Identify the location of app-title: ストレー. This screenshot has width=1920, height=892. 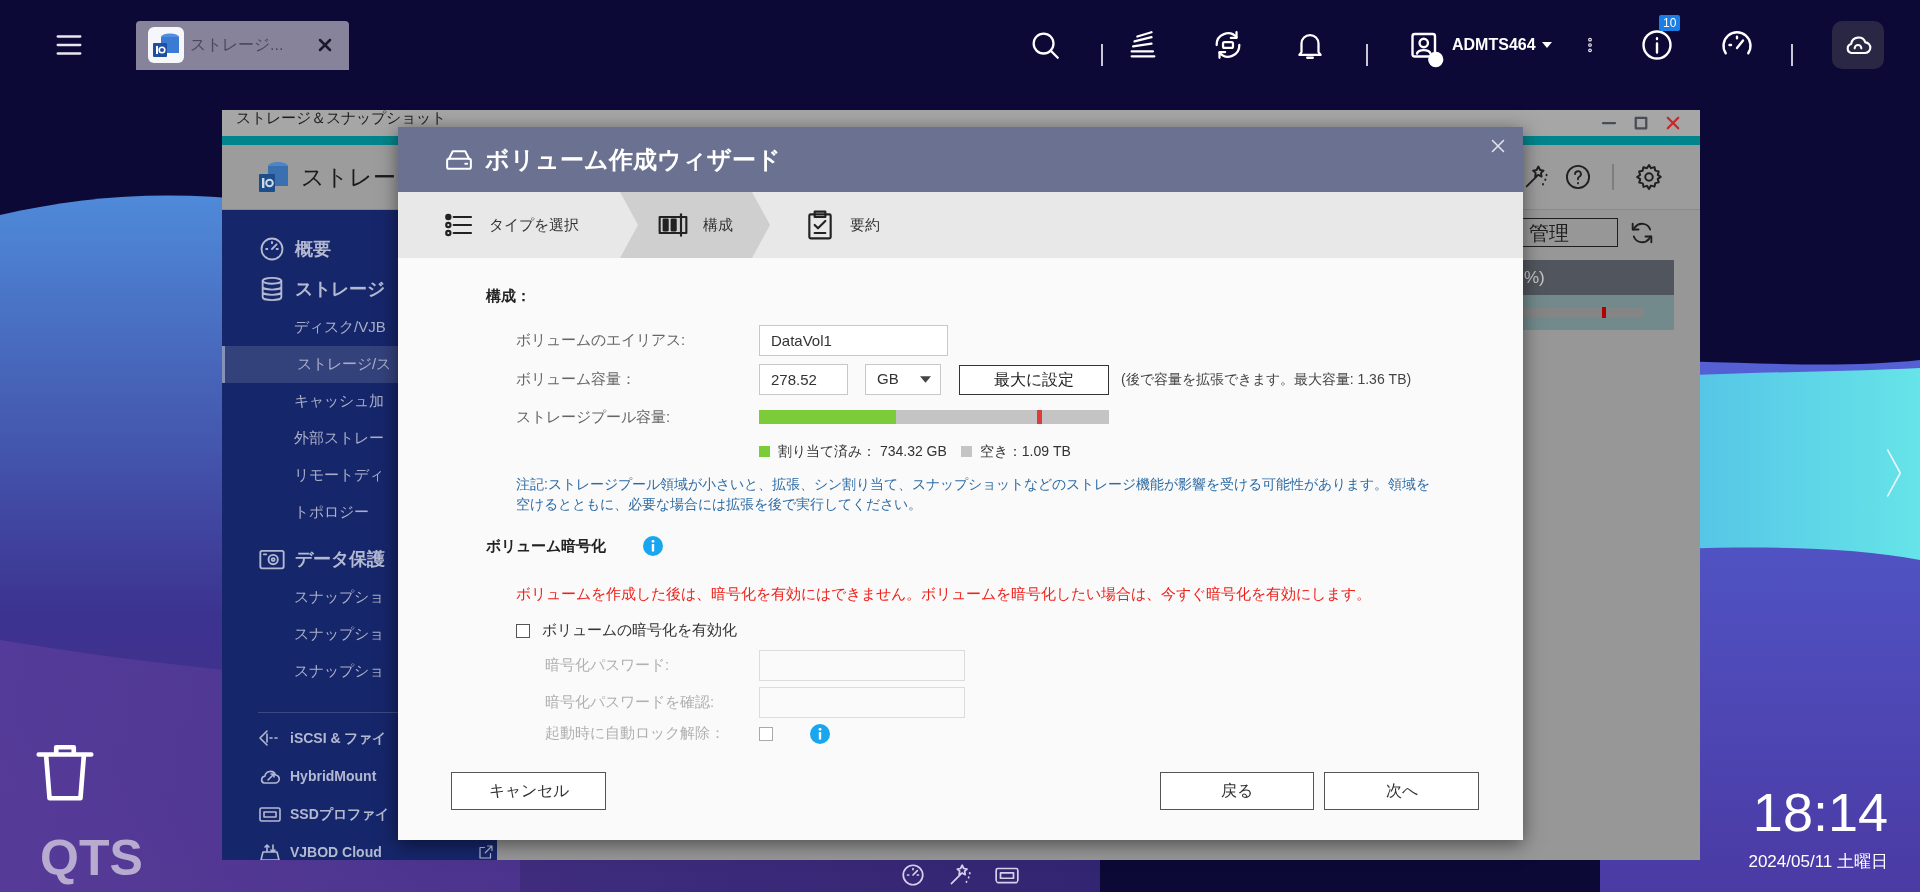
(348, 177).